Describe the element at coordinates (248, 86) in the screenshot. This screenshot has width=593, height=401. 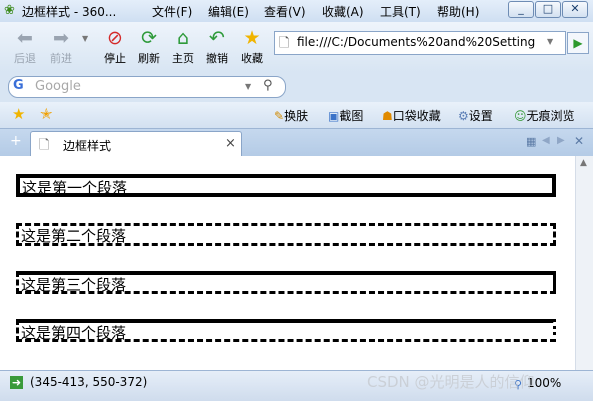
I see `search-dropdown-icon: ▼` at that location.